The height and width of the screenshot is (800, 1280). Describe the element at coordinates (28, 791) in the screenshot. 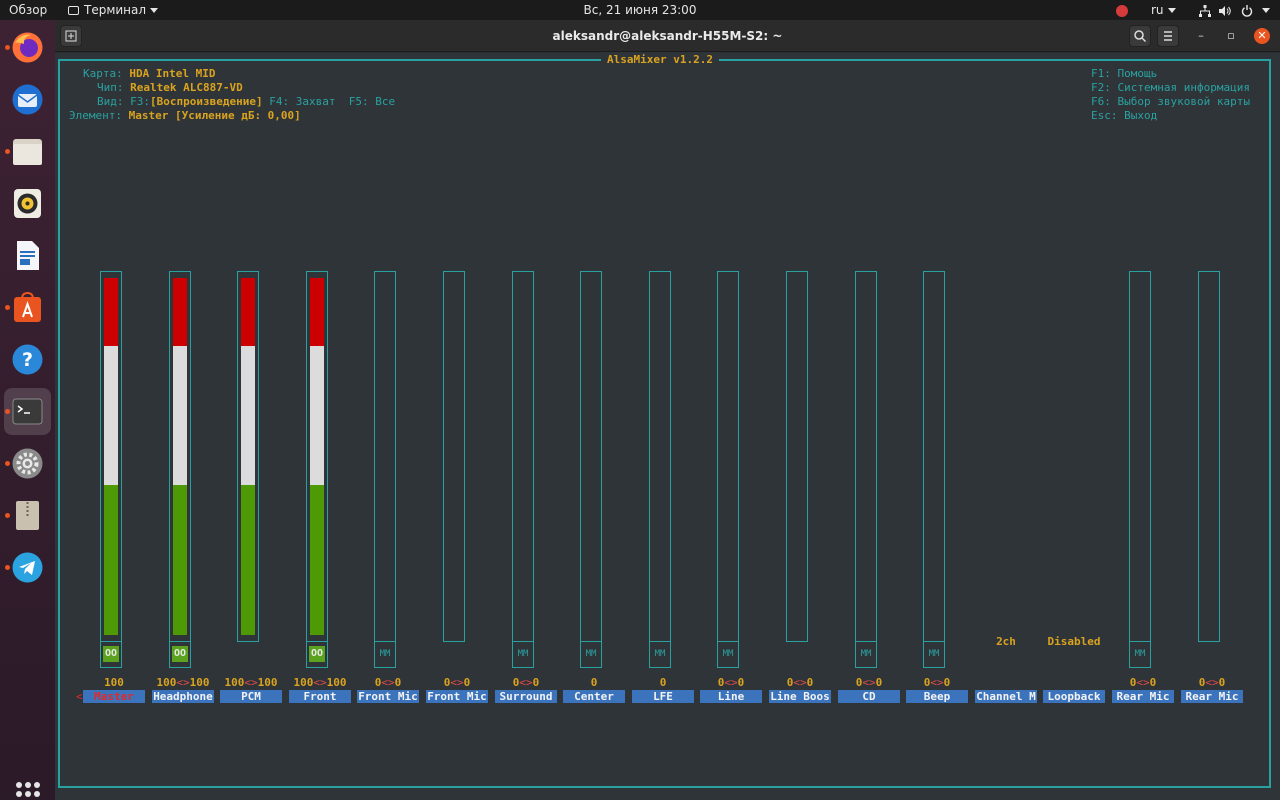

I see `show-applications-icon` at that location.